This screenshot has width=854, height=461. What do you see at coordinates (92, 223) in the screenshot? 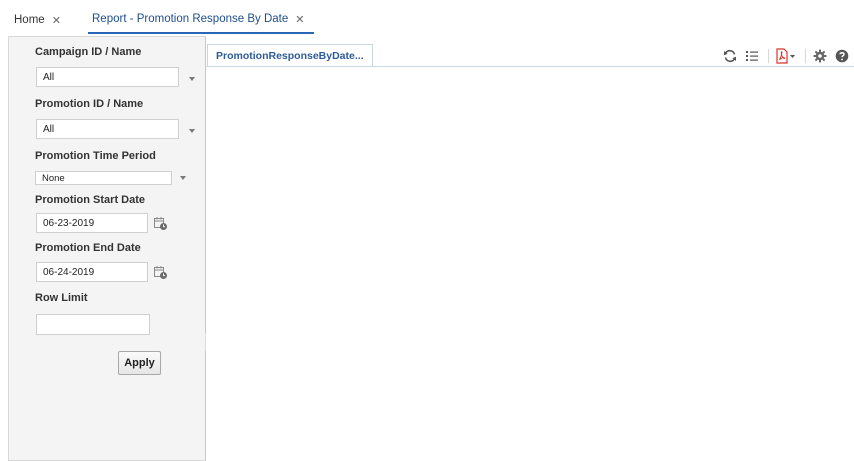
I see `start-date-input: 06-23-2019` at bounding box center [92, 223].